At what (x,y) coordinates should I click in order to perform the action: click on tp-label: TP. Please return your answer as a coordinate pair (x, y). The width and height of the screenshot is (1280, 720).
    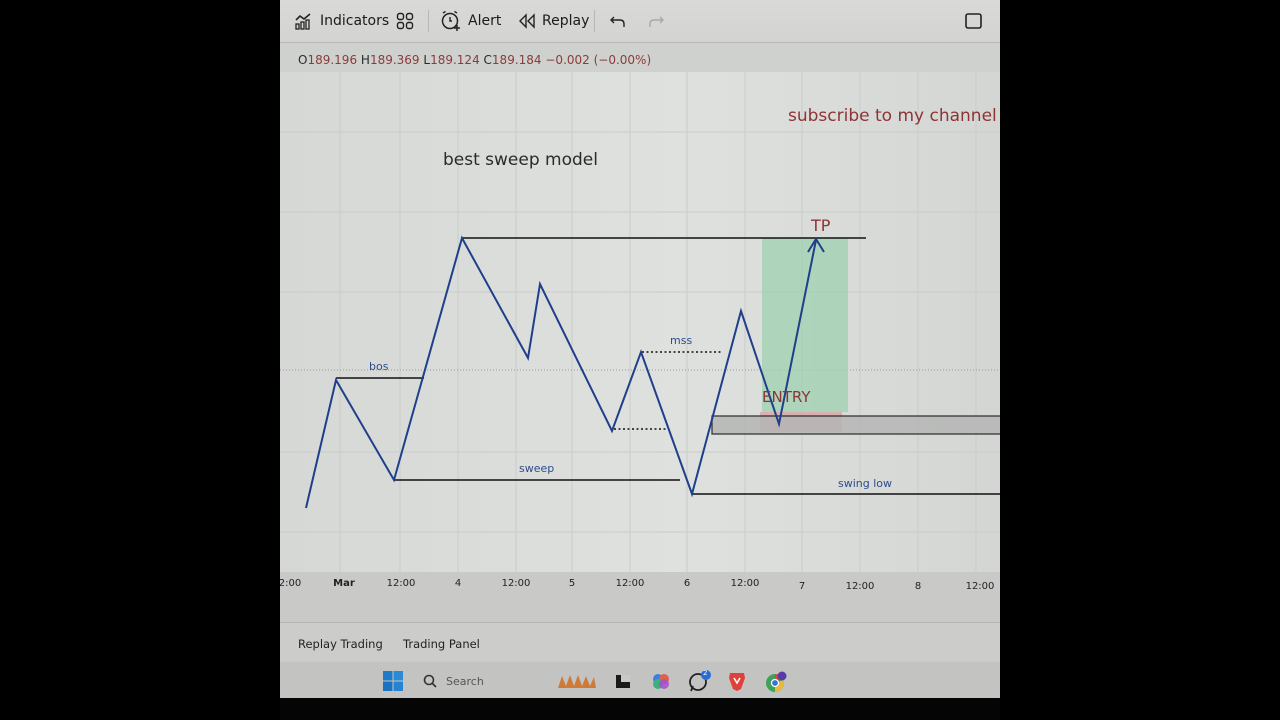
    Looking at the image, I should click on (820, 225).